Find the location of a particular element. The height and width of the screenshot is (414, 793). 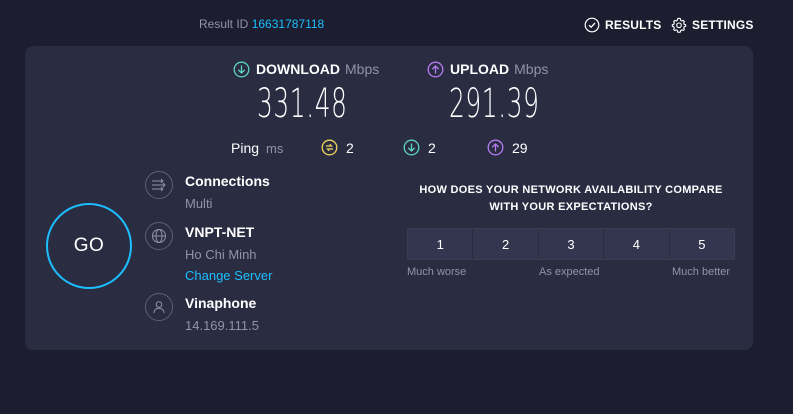

top-bar: Result ID 16631787118 RESULTS SETTINGS is located at coordinates (396, 23).